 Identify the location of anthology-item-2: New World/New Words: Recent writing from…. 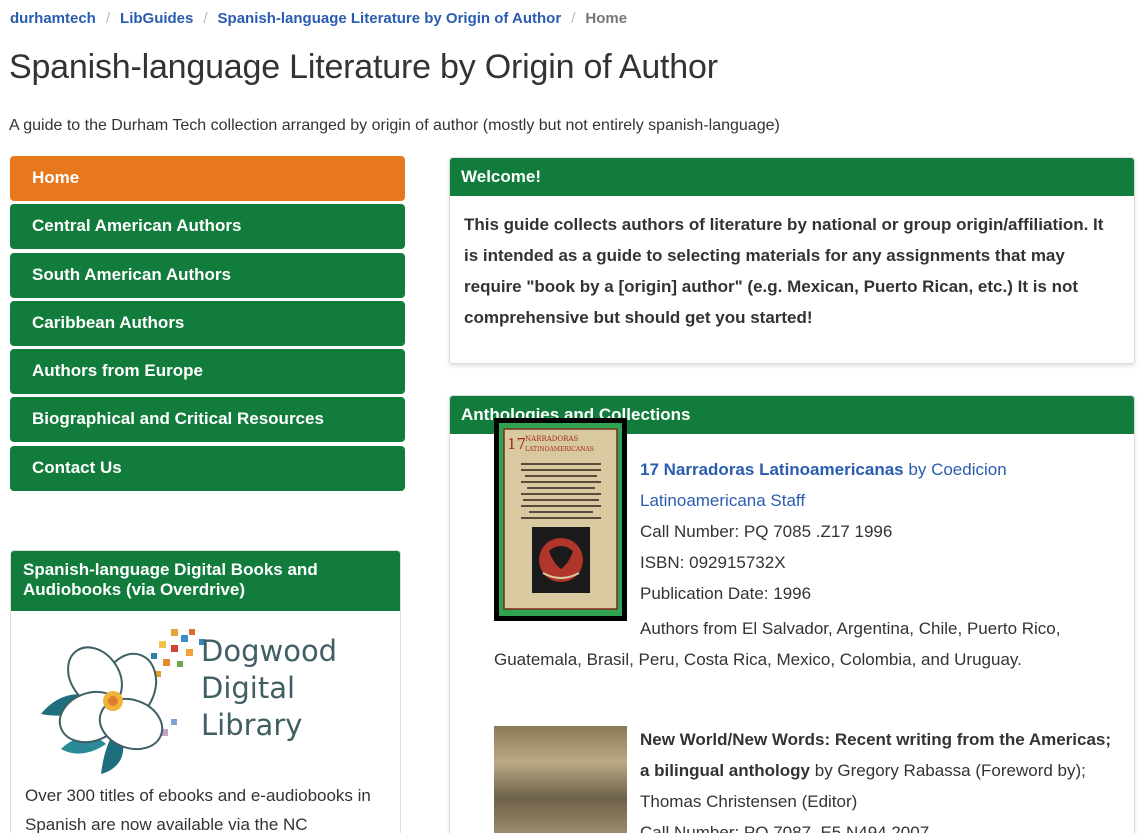
(880, 778).